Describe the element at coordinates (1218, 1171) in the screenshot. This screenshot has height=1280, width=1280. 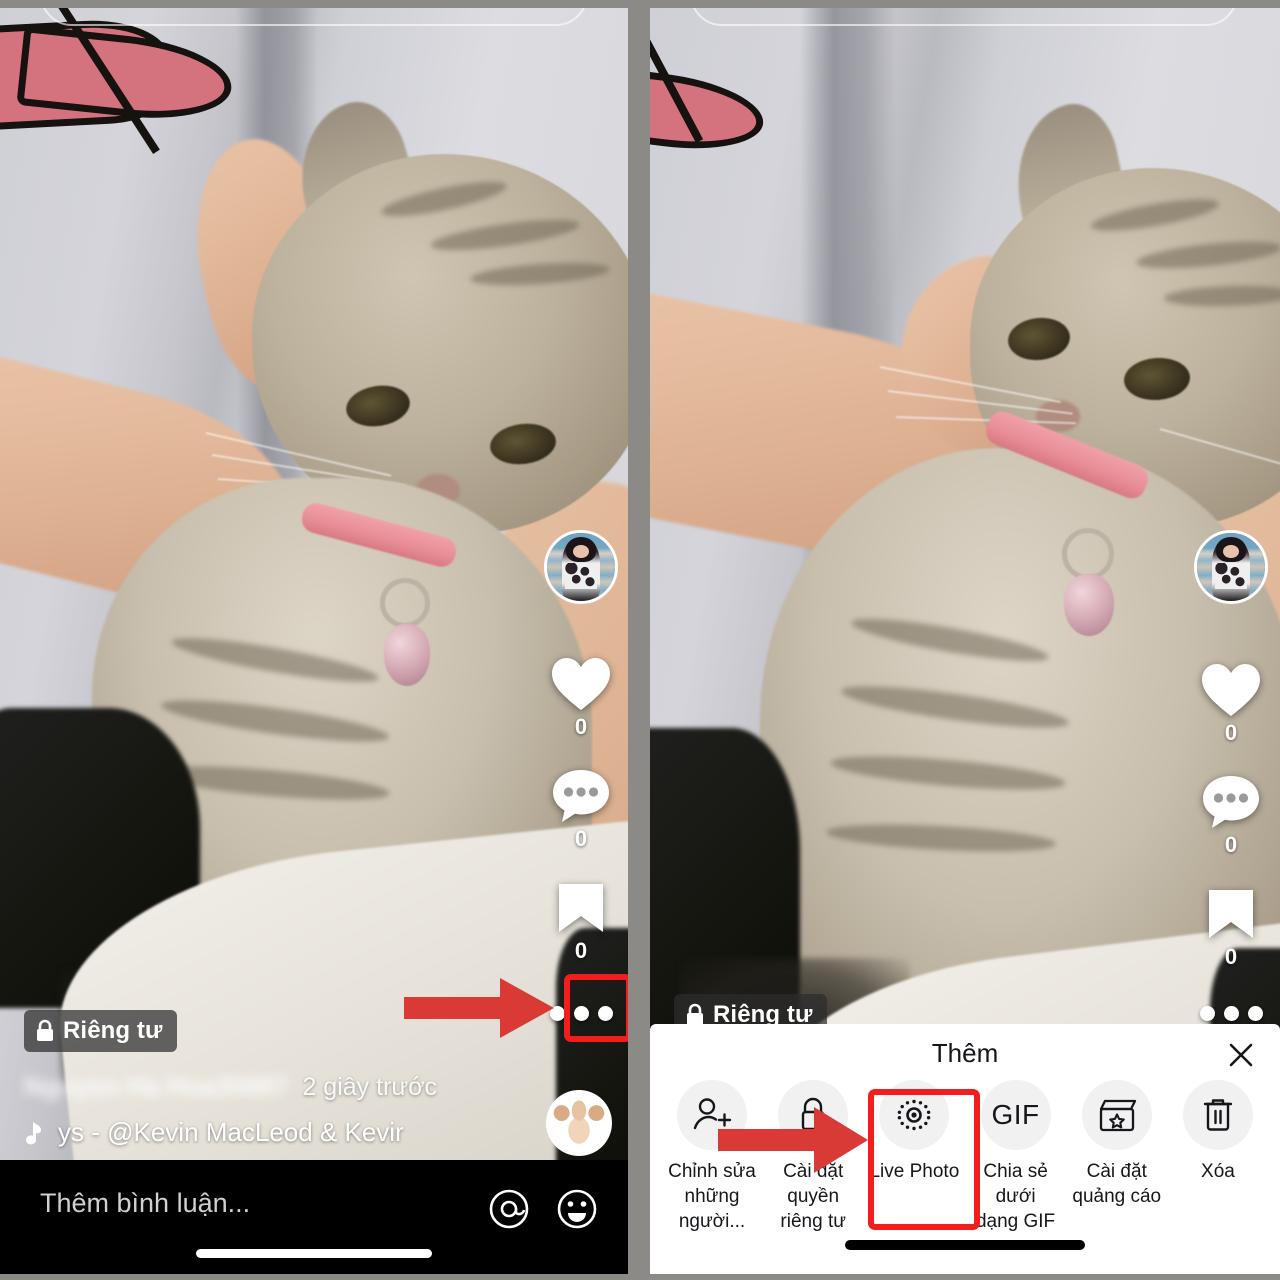
I see `sheet-item-label: Xóa` at that location.